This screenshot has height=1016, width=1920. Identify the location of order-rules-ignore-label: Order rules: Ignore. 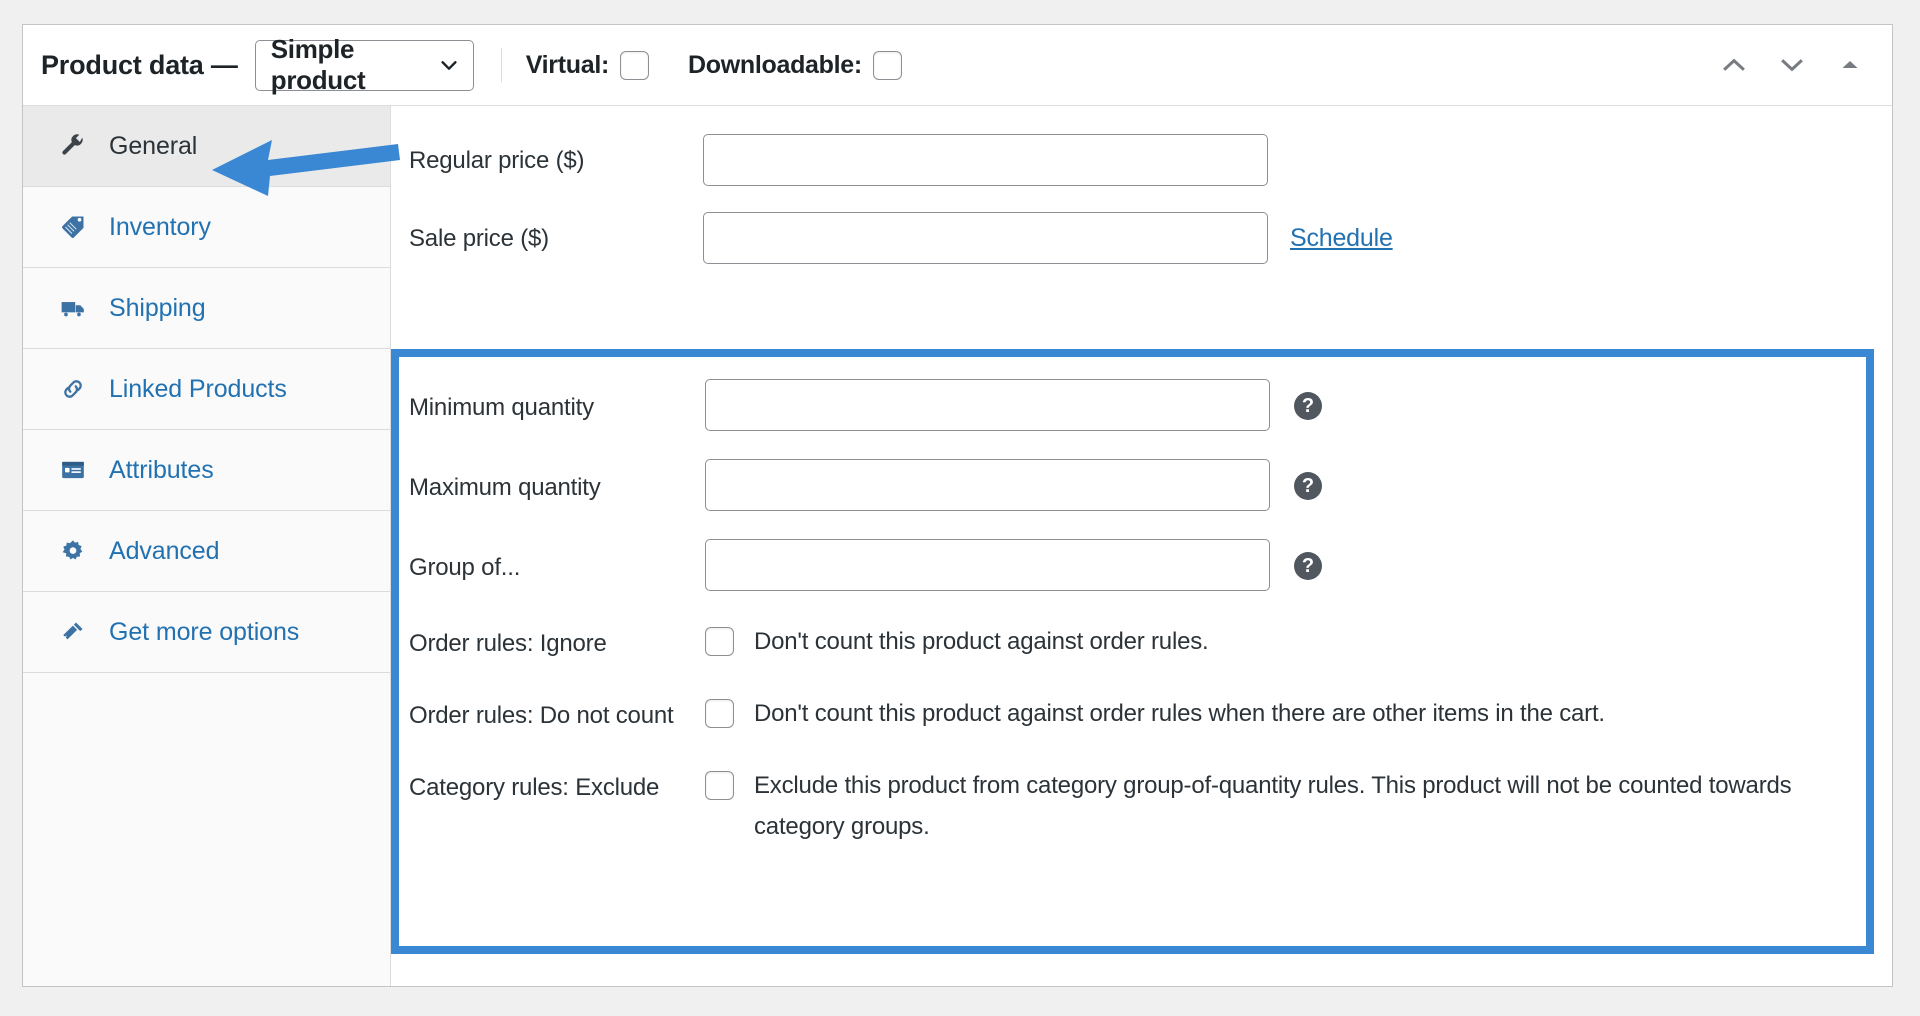
(508, 643).